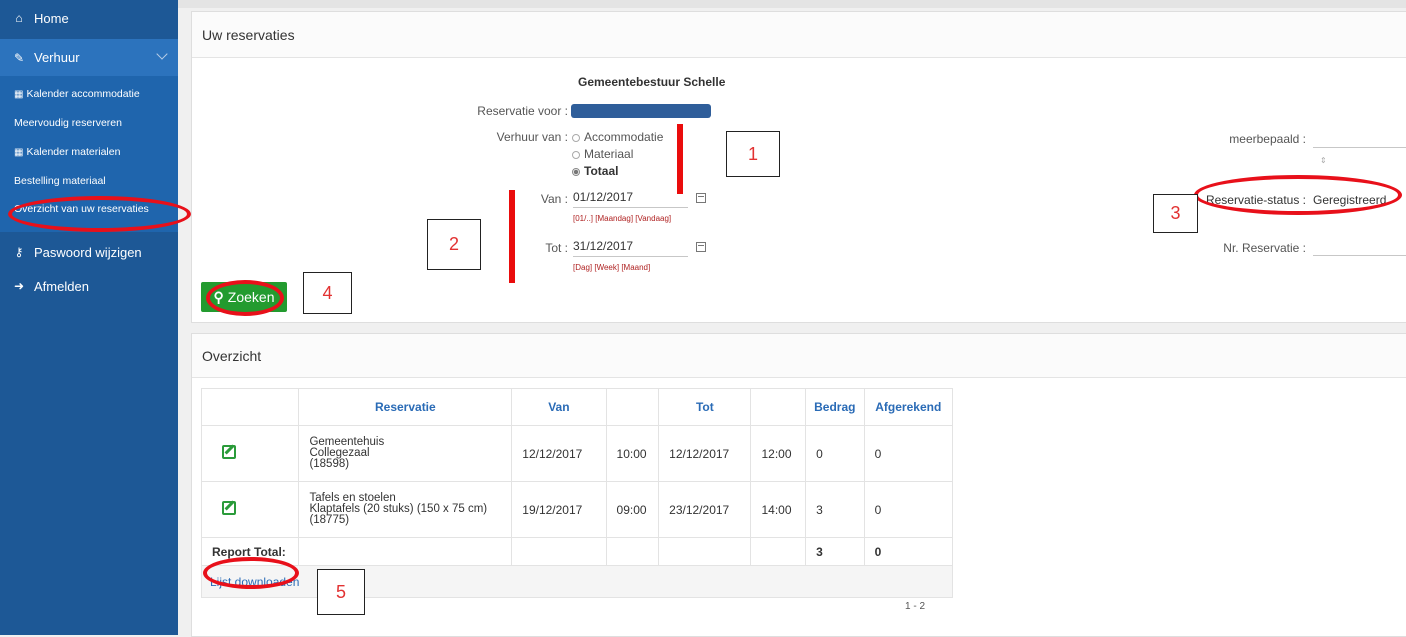 The image size is (1406, 637). What do you see at coordinates (705, 407) in the screenshot?
I see `column-header: Tot` at bounding box center [705, 407].